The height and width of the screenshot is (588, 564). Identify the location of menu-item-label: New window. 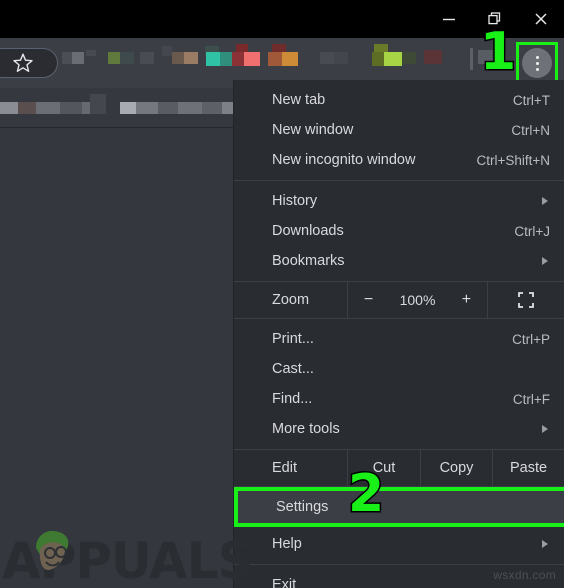
(313, 130).